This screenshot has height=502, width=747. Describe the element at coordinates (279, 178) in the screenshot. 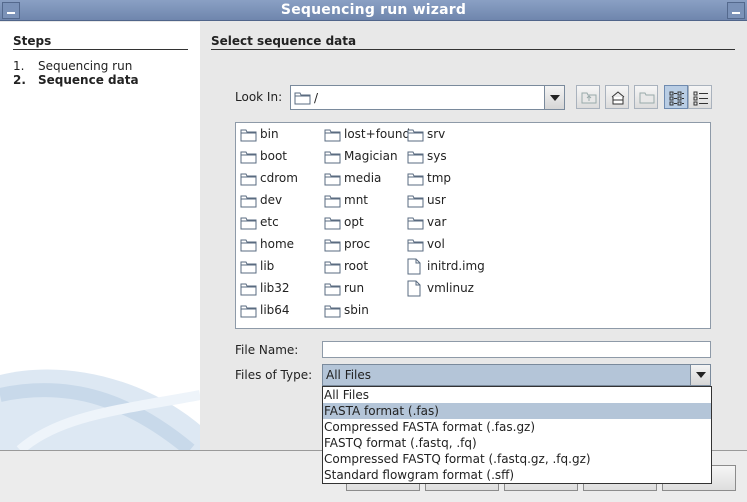

I see `file-name: cdrom` at that location.